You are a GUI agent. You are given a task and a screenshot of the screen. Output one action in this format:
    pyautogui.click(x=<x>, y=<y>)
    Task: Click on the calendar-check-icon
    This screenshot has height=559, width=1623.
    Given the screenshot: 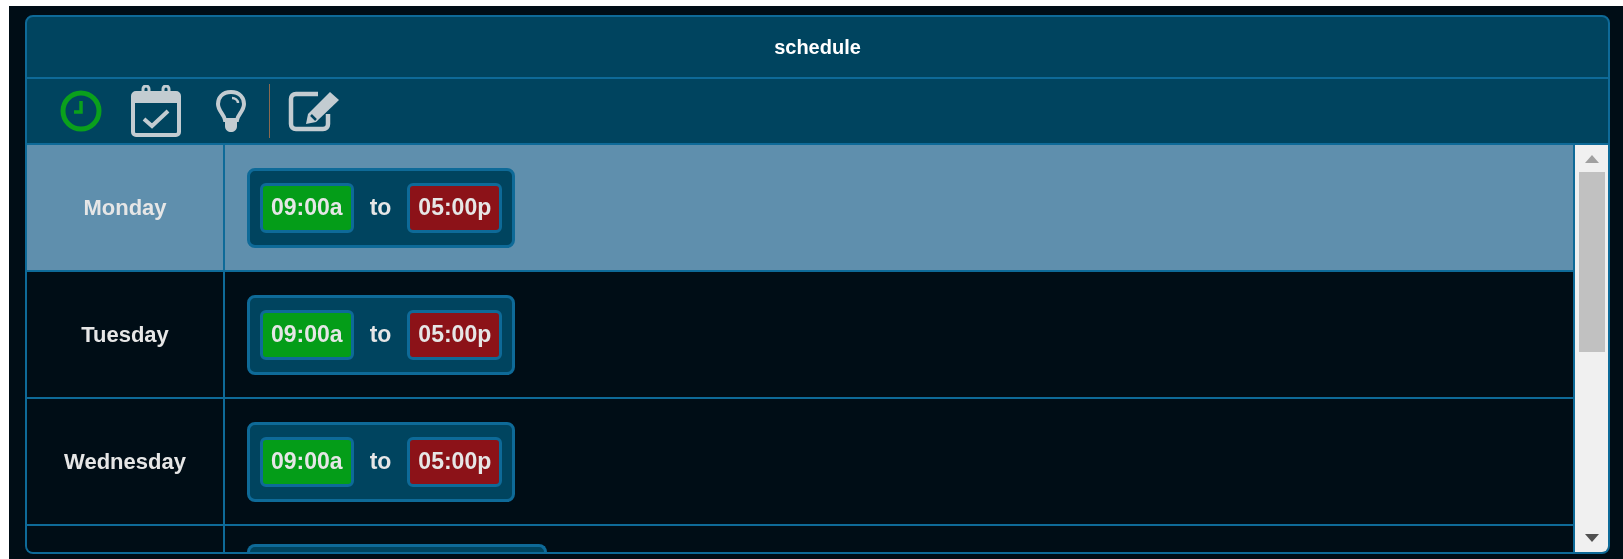 What is the action you would take?
    pyautogui.click(x=156, y=111)
    